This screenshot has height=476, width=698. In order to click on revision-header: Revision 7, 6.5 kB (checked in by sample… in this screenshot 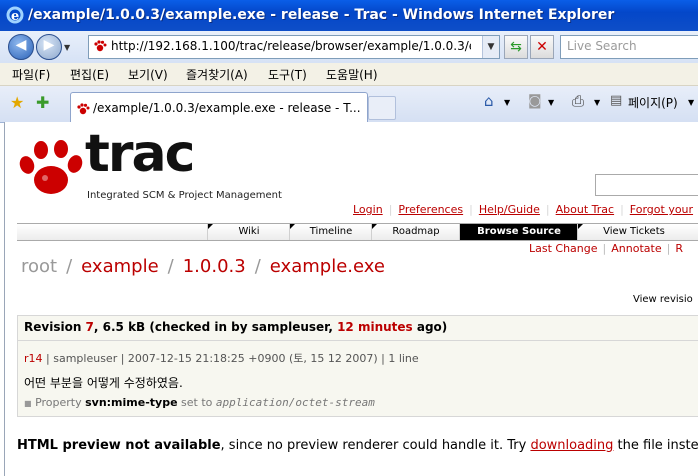, I will do `click(358, 328)`.